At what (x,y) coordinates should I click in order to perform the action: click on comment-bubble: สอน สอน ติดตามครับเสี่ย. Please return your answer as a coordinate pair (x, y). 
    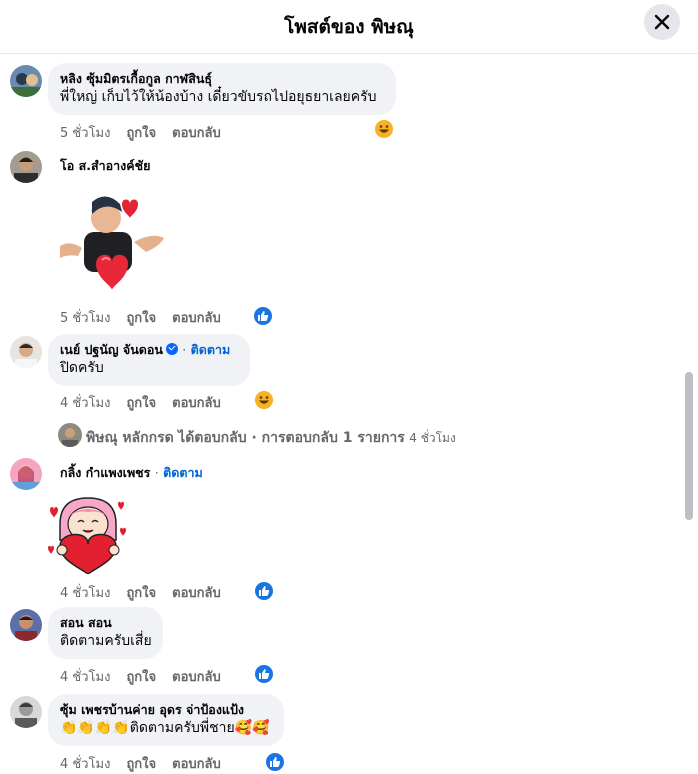
    Looking at the image, I should click on (105, 633).